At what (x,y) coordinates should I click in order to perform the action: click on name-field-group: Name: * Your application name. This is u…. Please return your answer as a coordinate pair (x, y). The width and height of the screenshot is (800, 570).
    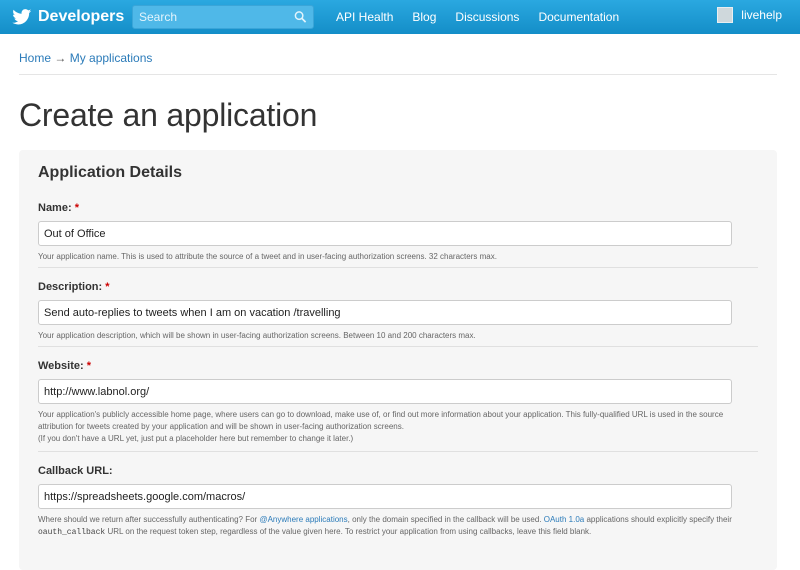
    Looking at the image, I should click on (398, 232).